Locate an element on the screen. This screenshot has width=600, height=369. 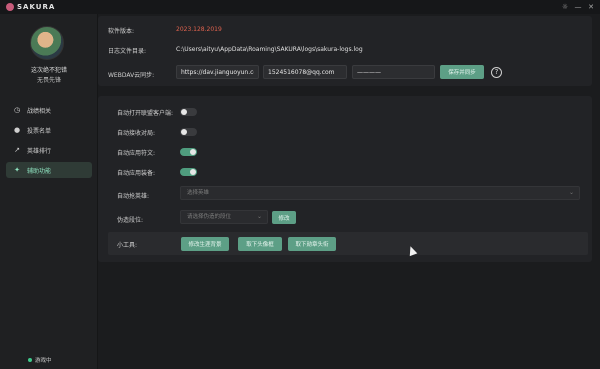
tools-row is located at coordinates (348, 243).